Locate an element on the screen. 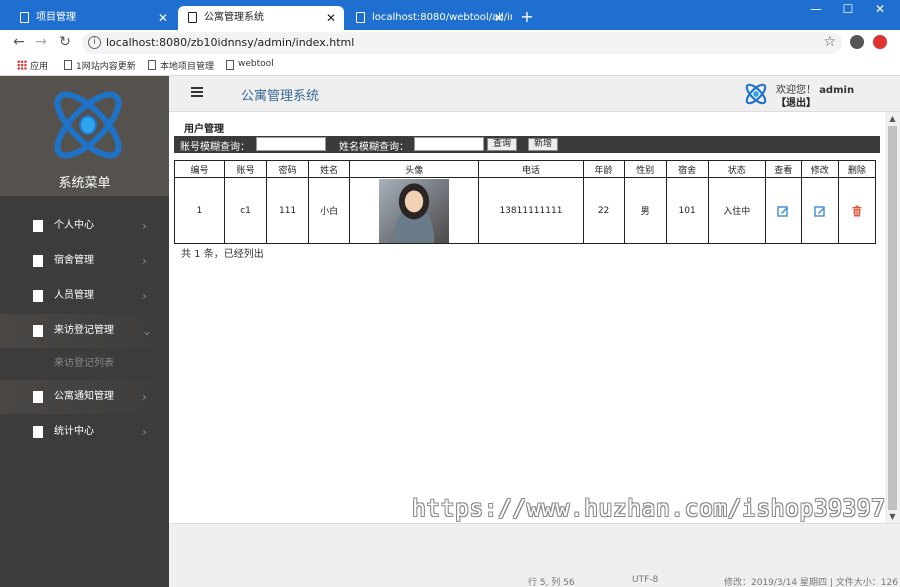  column-header: 查看 is located at coordinates (783, 169).